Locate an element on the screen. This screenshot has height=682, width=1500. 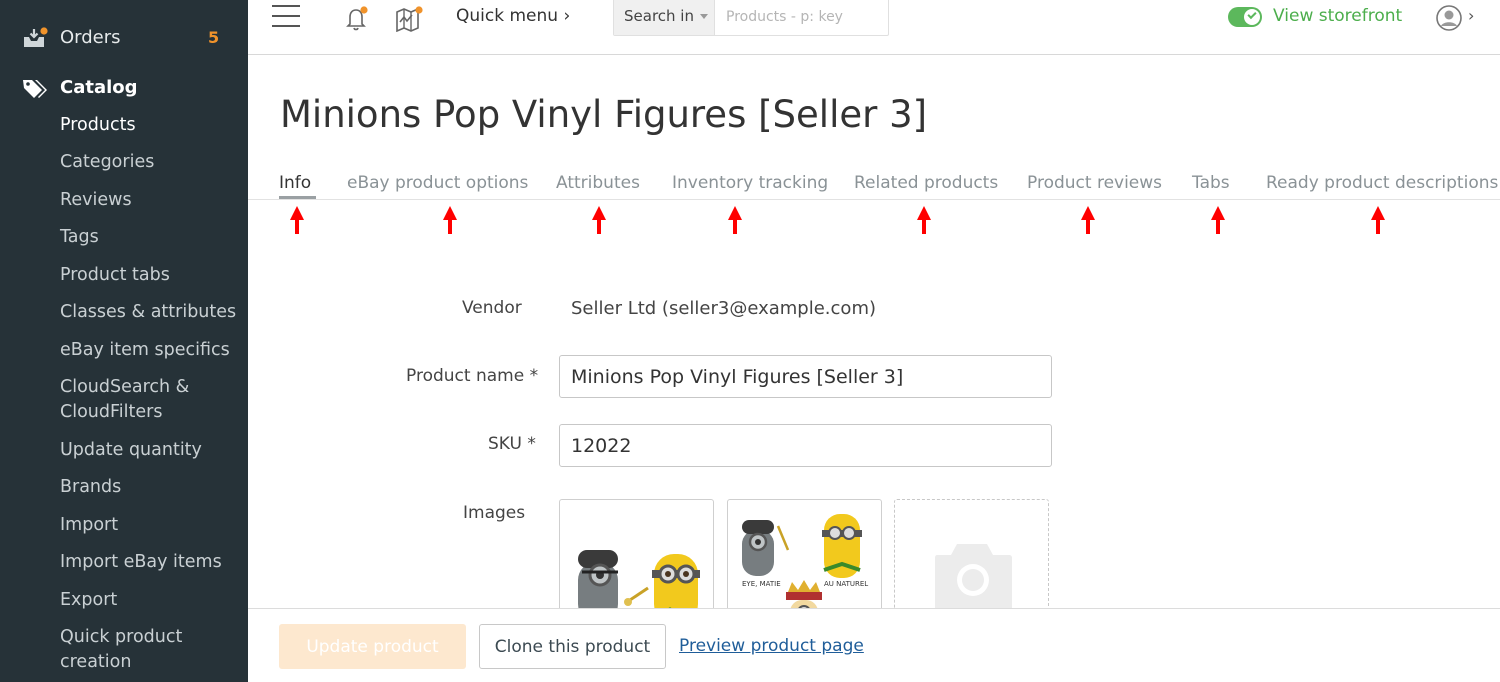
tags-icon is located at coordinates (35, 91).